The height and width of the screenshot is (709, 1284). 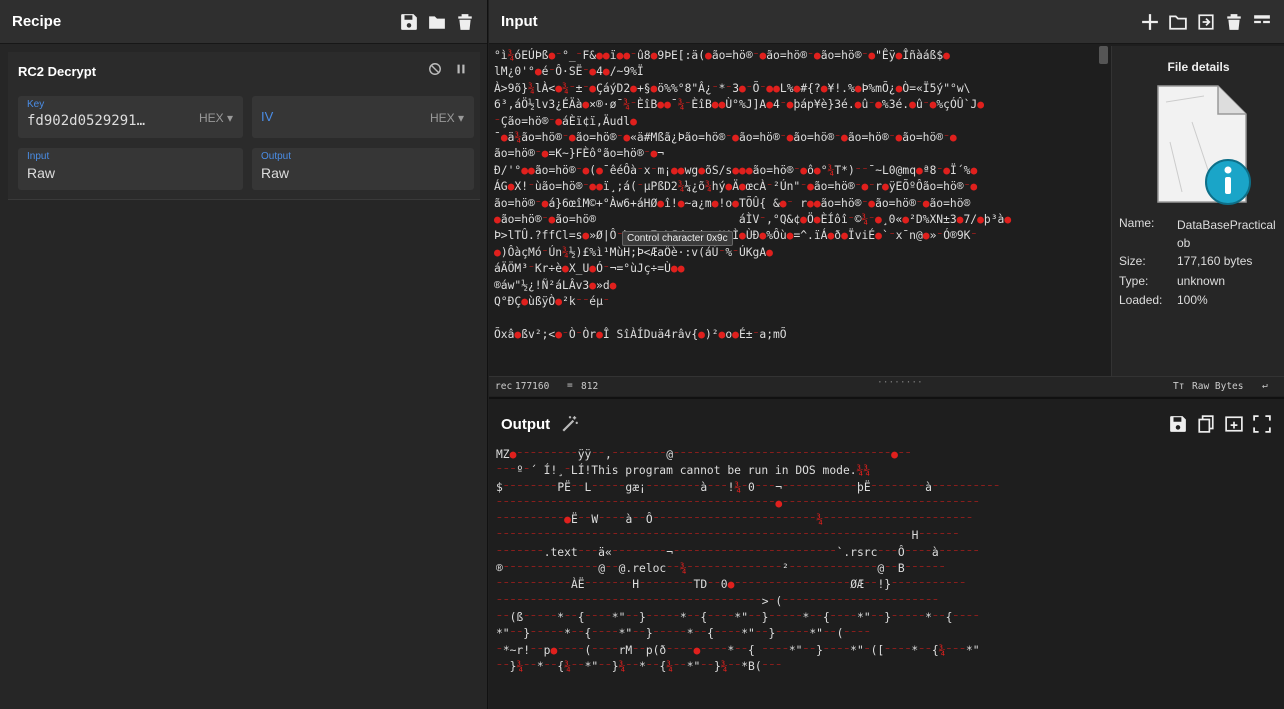 What do you see at coordinates (1234, 22) in the screenshot?
I see `clear-input-trash-icon` at bounding box center [1234, 22].